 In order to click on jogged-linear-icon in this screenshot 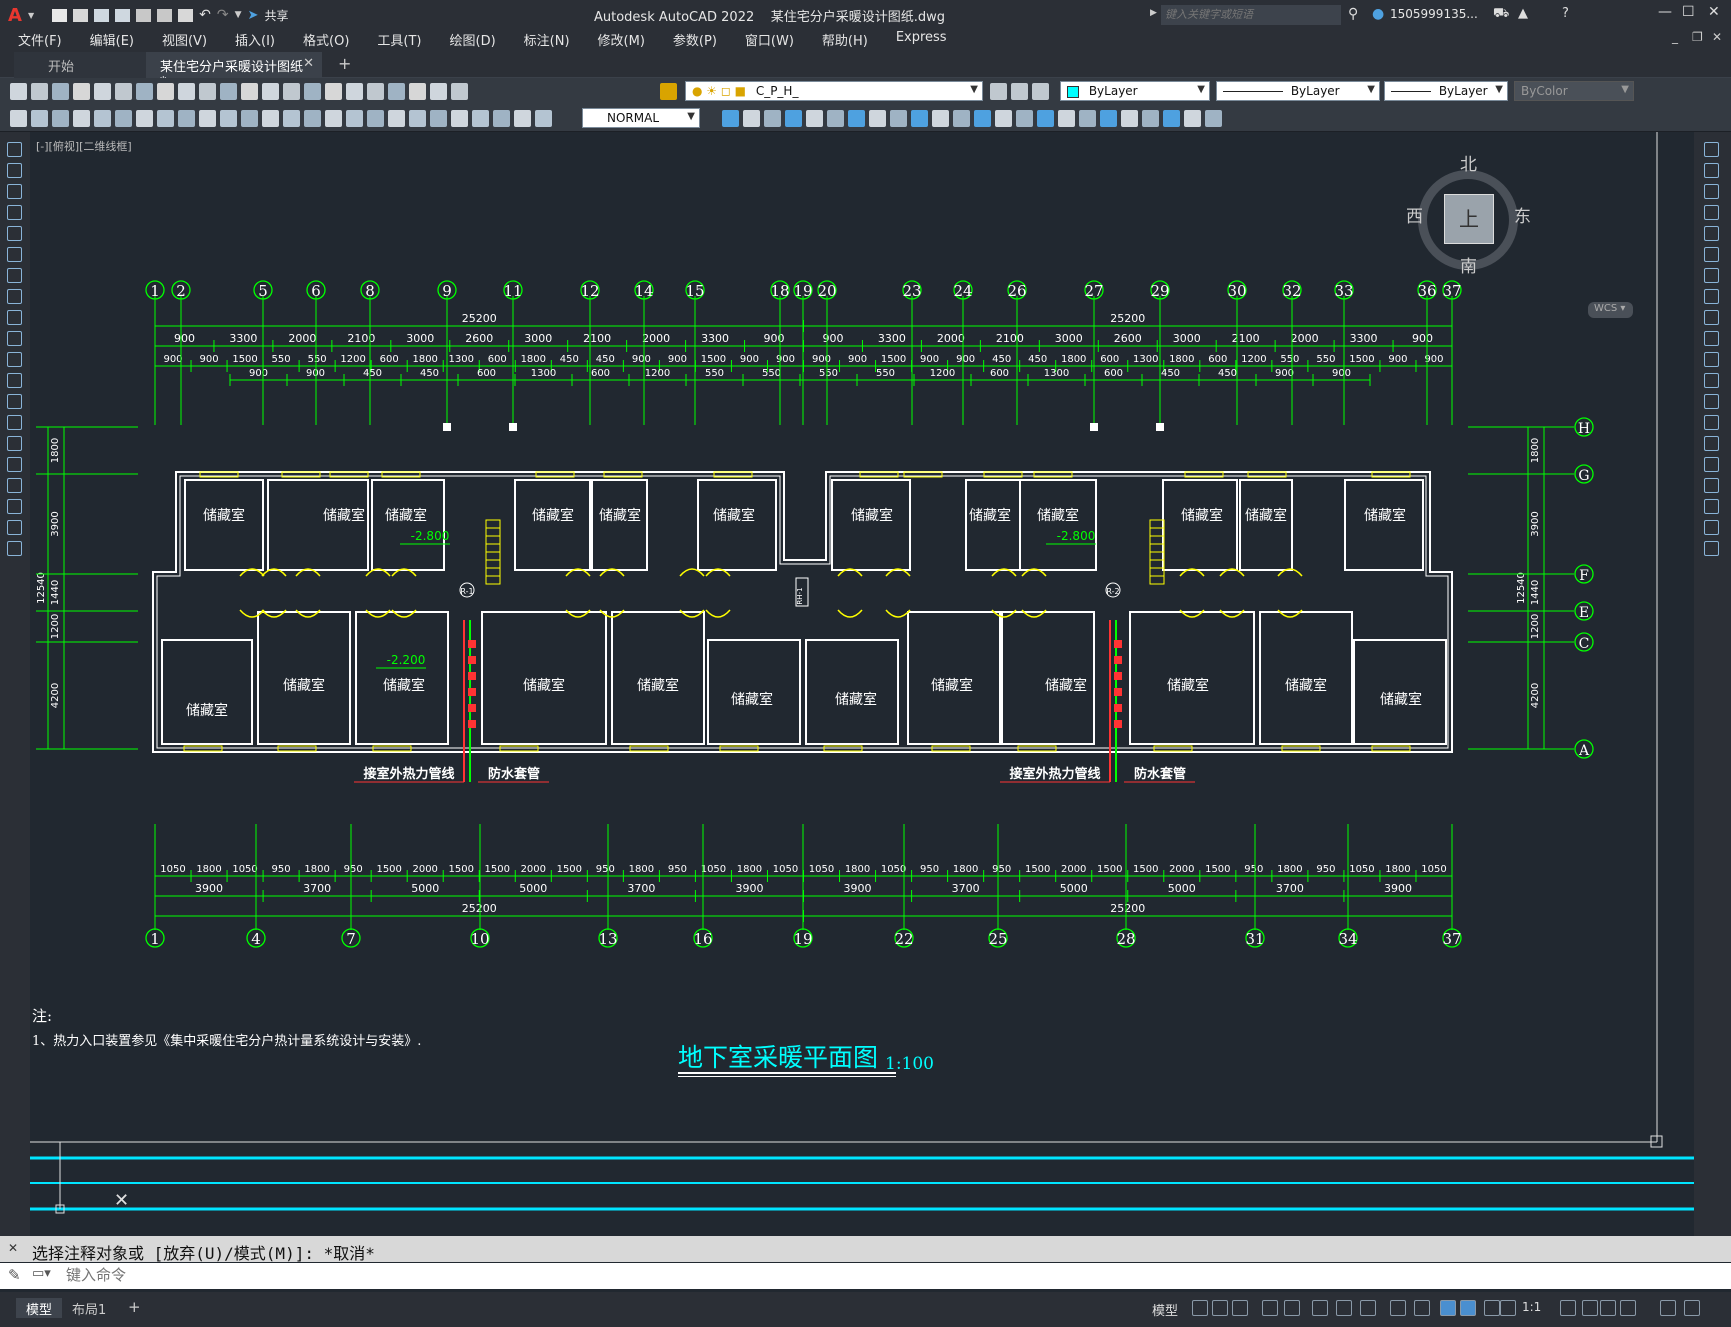, I will do `click(417, 118)`.